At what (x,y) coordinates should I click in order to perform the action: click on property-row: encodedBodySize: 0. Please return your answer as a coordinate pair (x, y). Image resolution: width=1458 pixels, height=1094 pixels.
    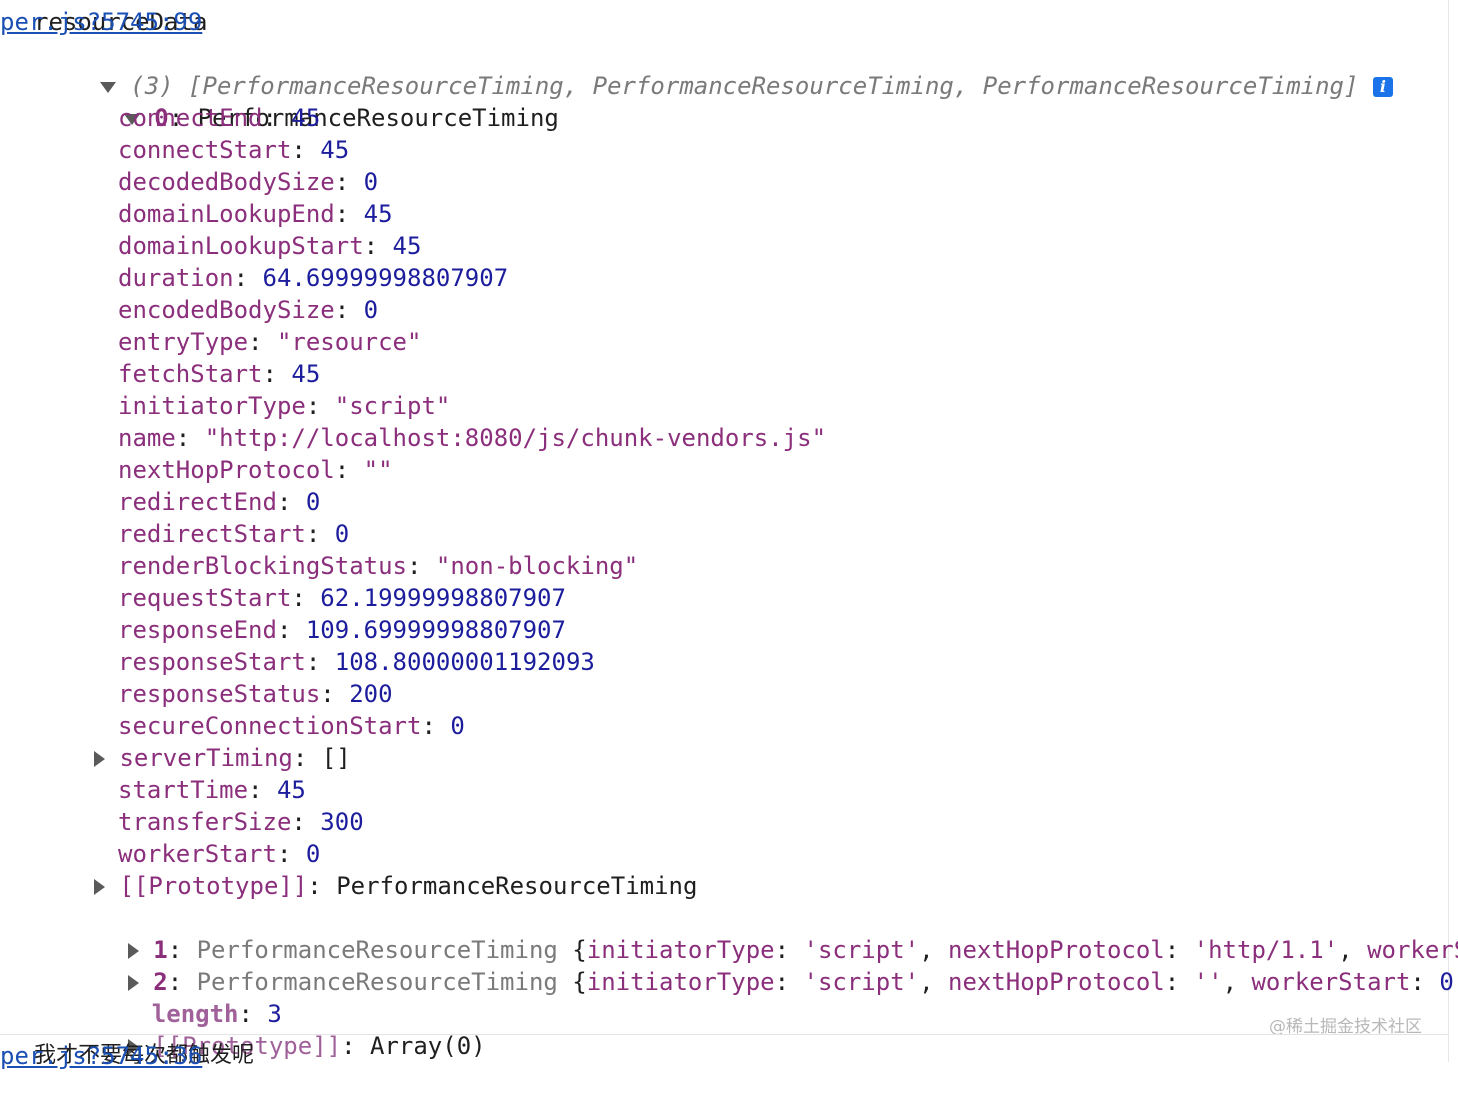
    Looking at the image, I should click on (248, 310).